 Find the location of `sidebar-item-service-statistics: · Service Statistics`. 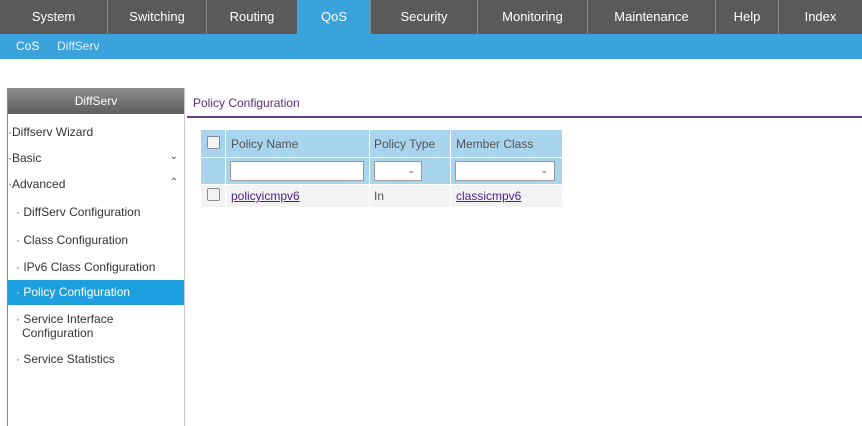

sidebar-item-service-statistics: · Service Statistics is located at coordinates (100, 359).